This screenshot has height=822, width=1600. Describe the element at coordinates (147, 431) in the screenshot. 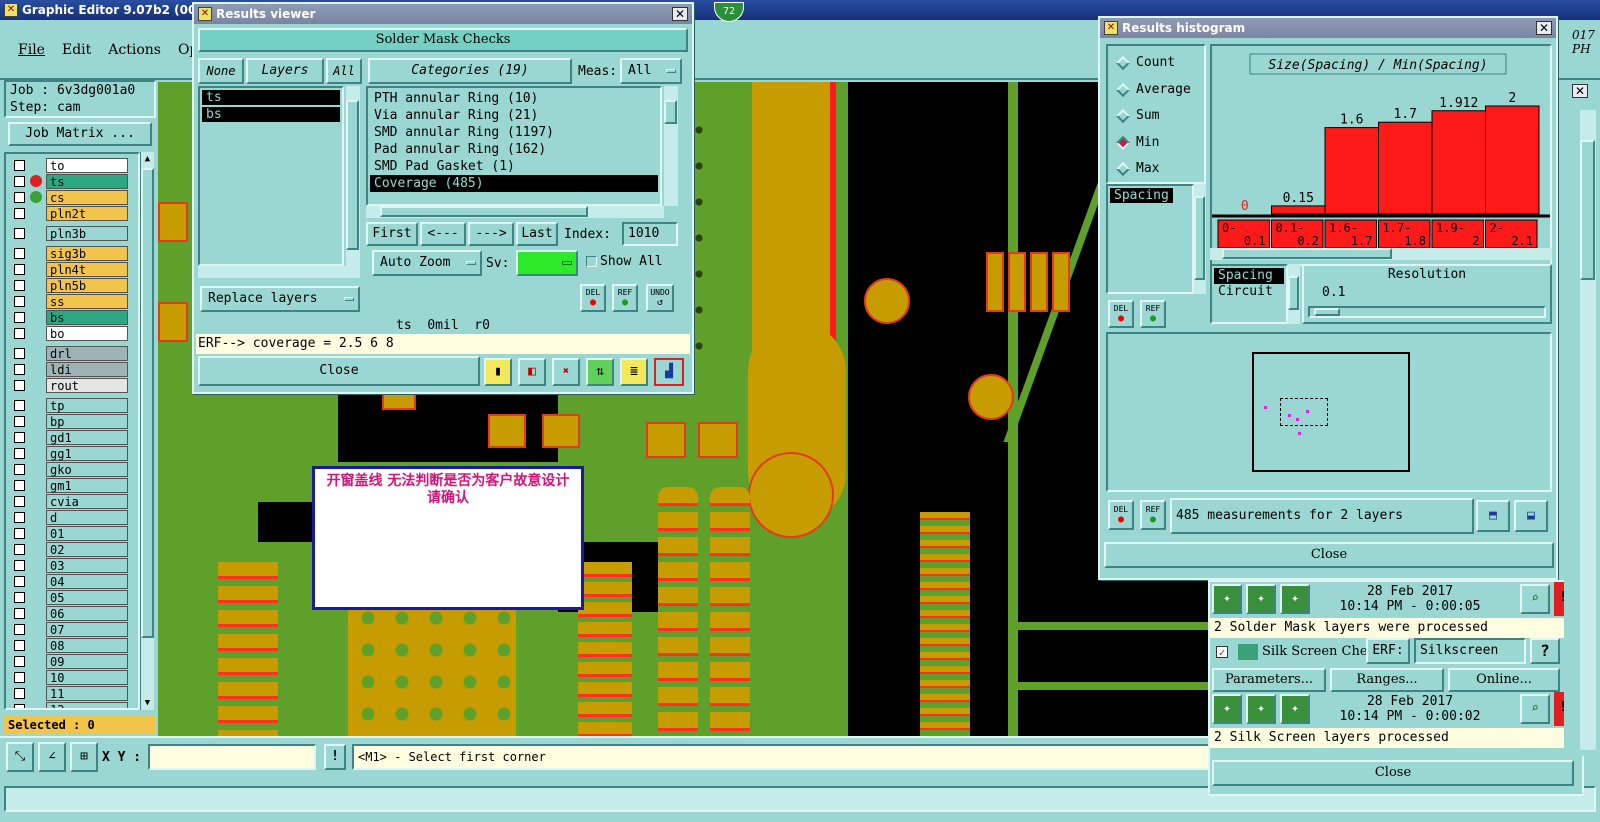

I see `layer-list-scrollbar: ▲ ▼` at that location.